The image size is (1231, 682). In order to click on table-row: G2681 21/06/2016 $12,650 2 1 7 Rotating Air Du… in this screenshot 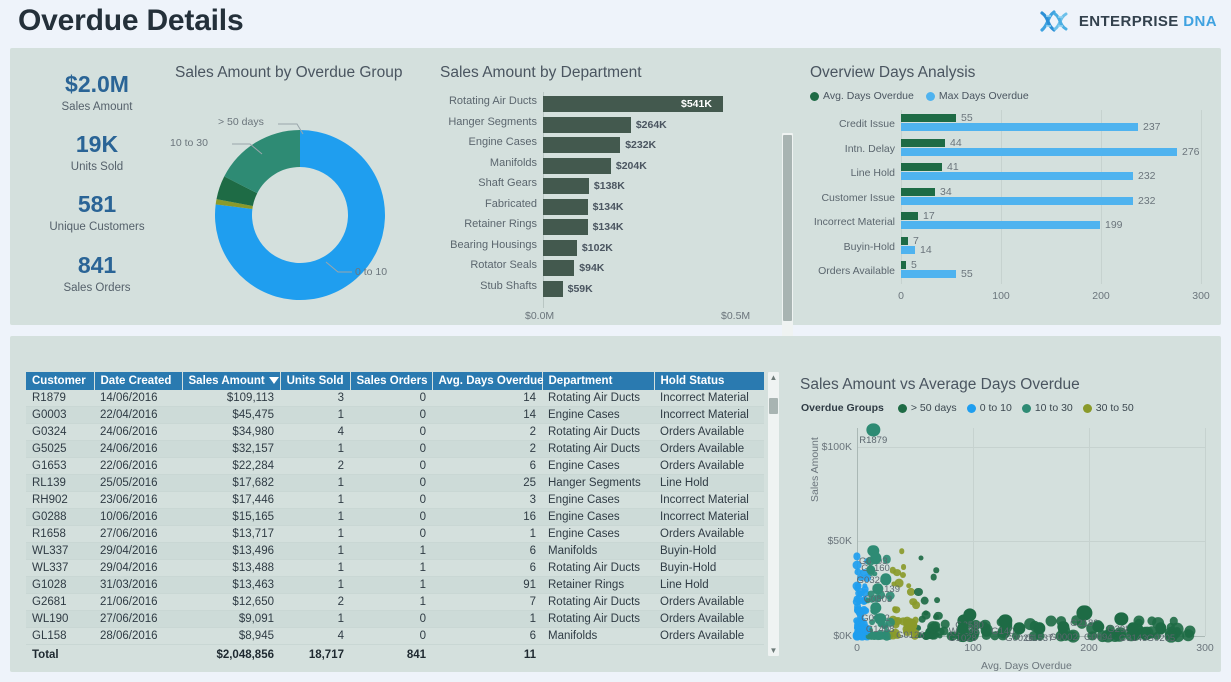, I will do `click(395, 602)`.